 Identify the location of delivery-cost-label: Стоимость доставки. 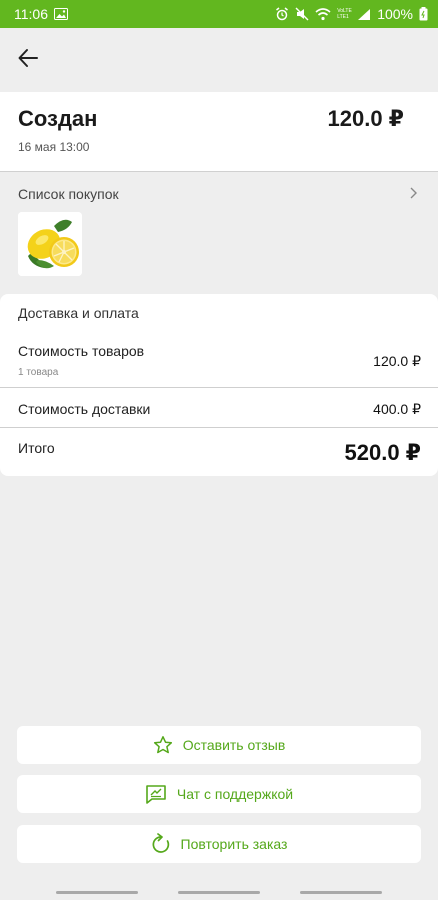
(84, 409).